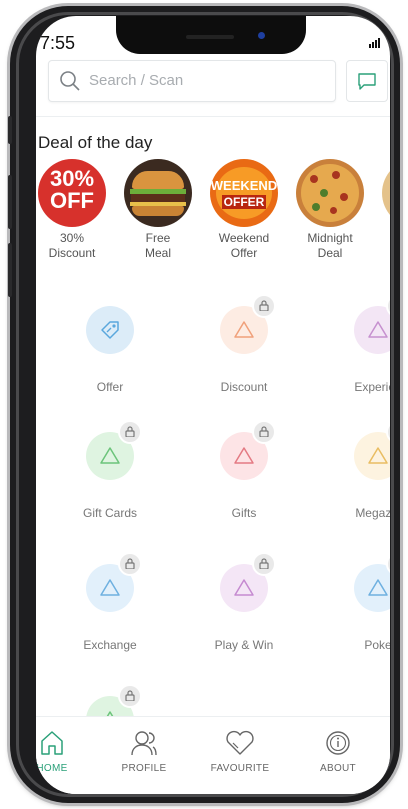 The height and width of the screenshot is (809, 408). I want to click on search-placeholder: Search / Scan, so click(136, 80).